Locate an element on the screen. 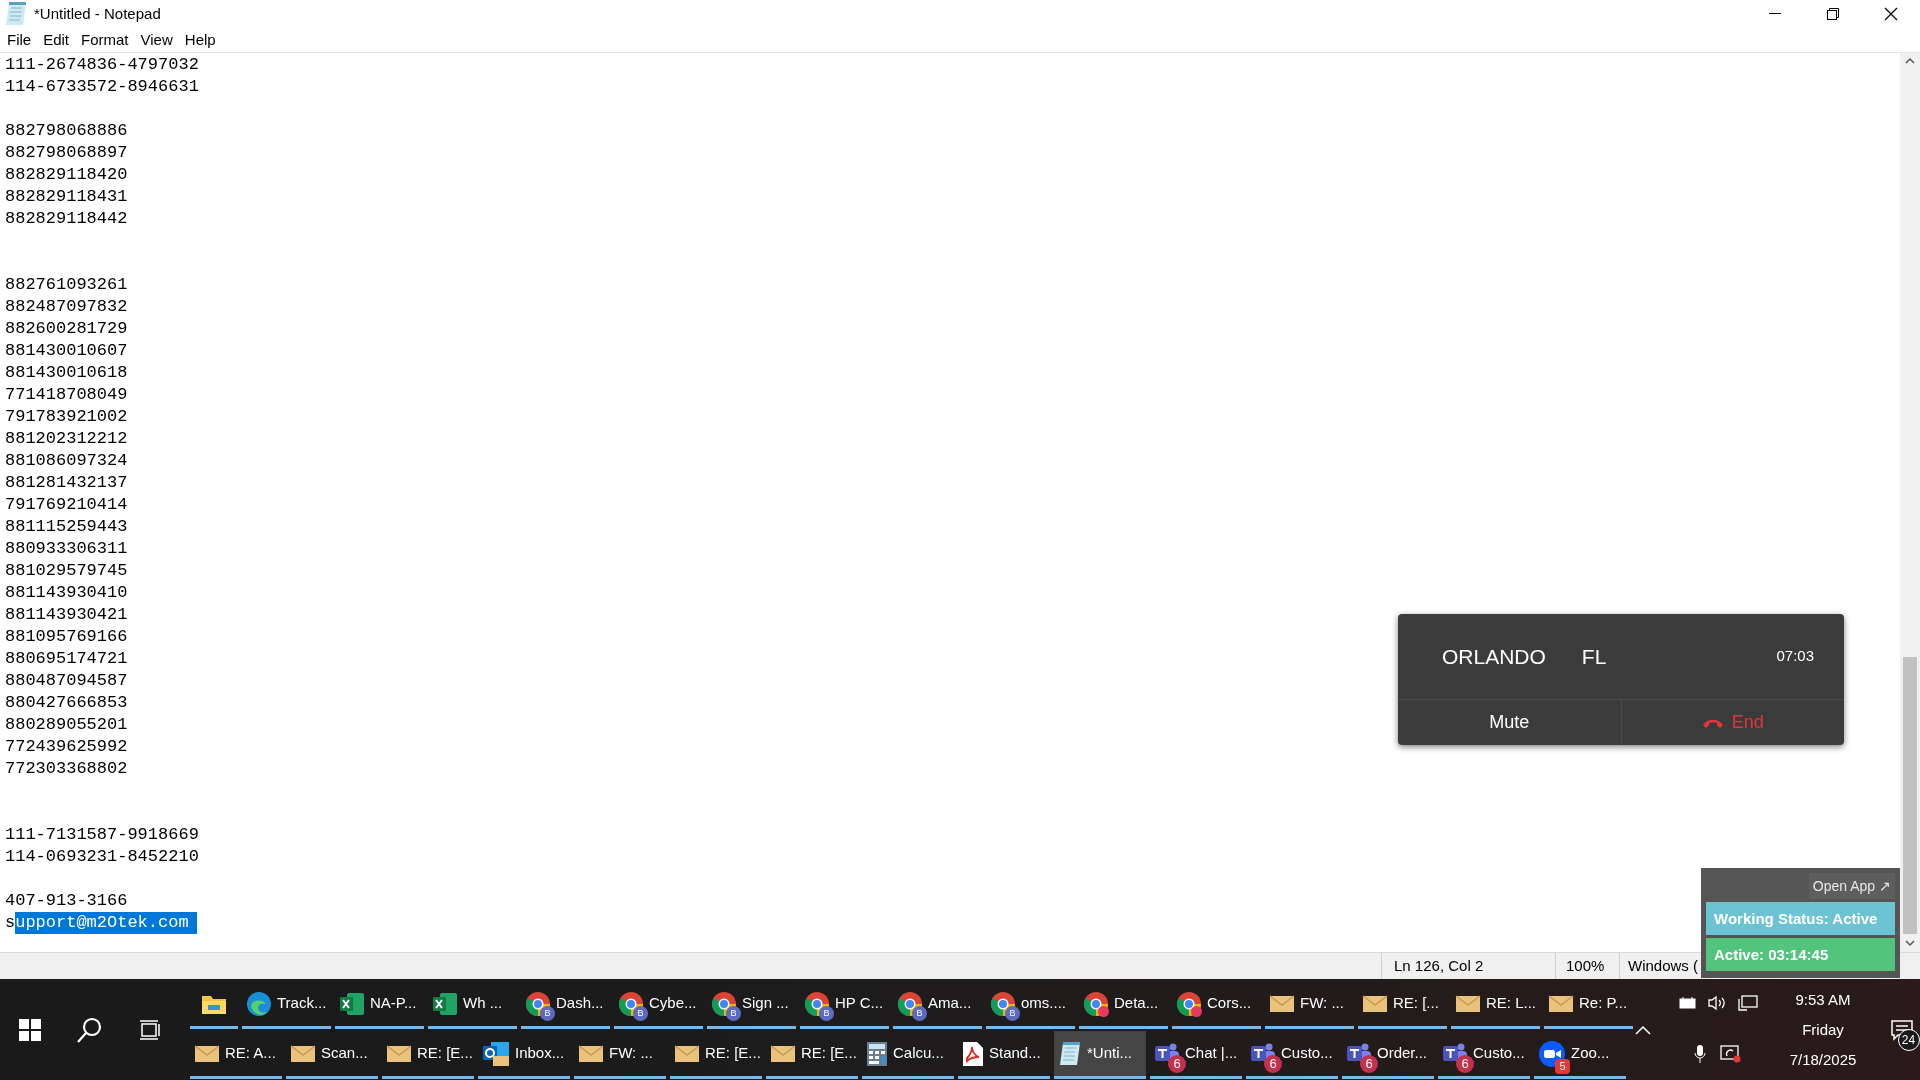  volume-icon is located at coordinates (1718, 1003).